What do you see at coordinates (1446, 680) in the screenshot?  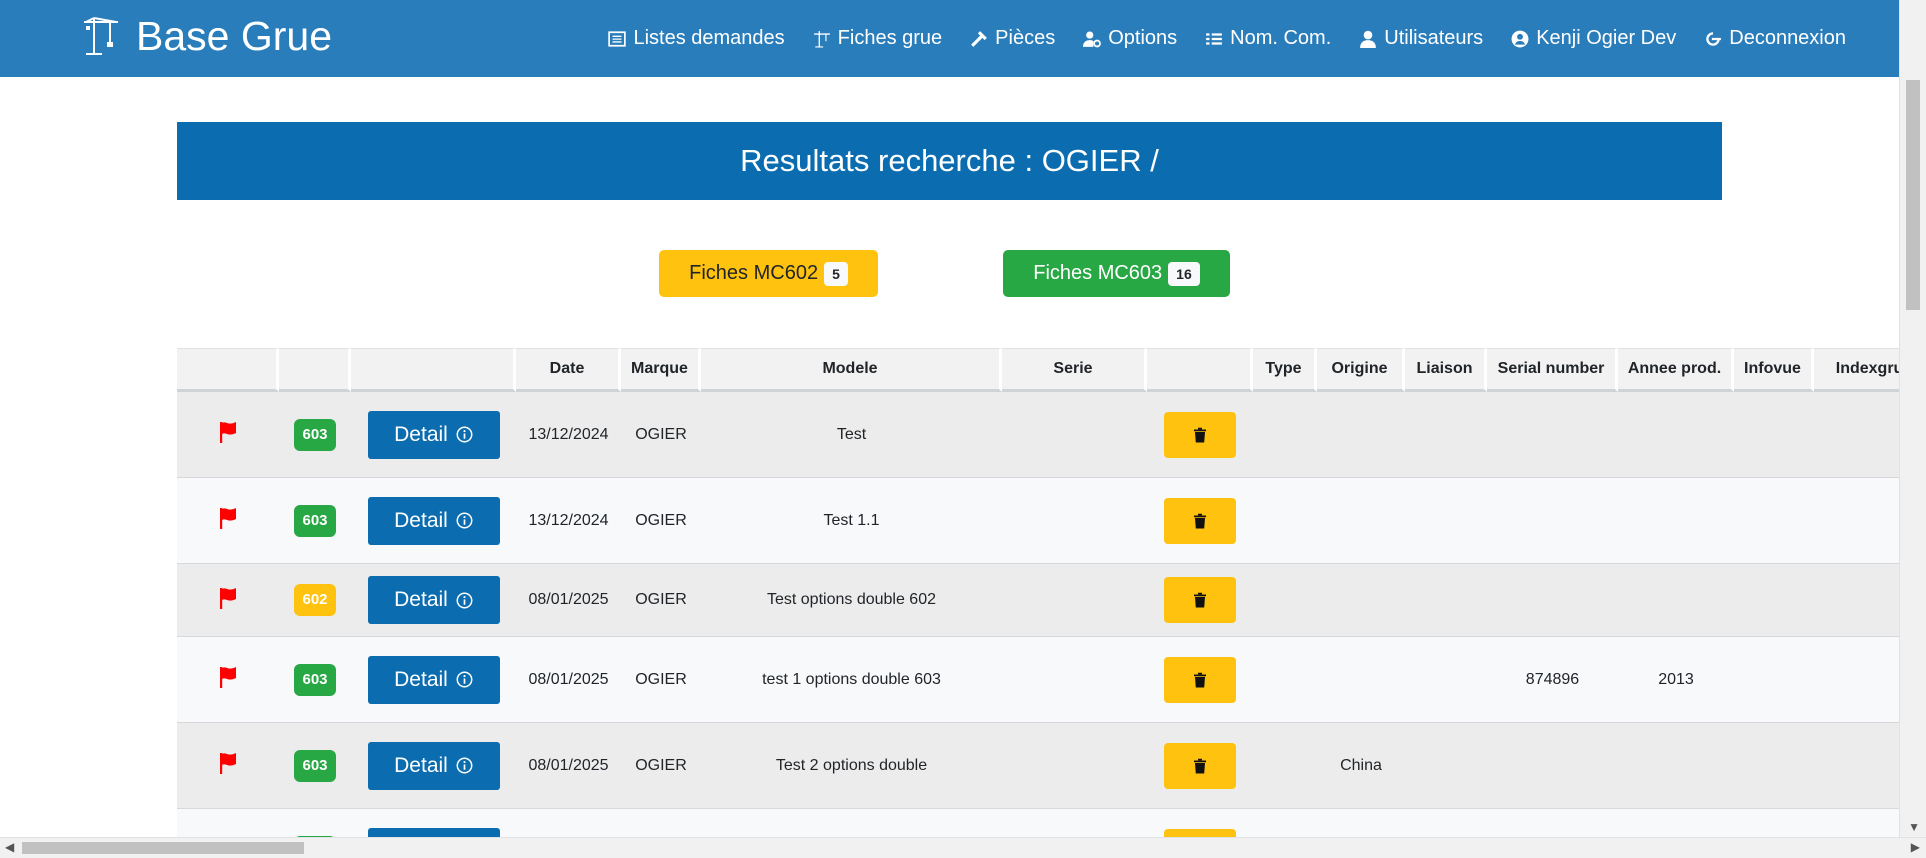 I see `liaison-cell` at bounding box center [1446, 680].